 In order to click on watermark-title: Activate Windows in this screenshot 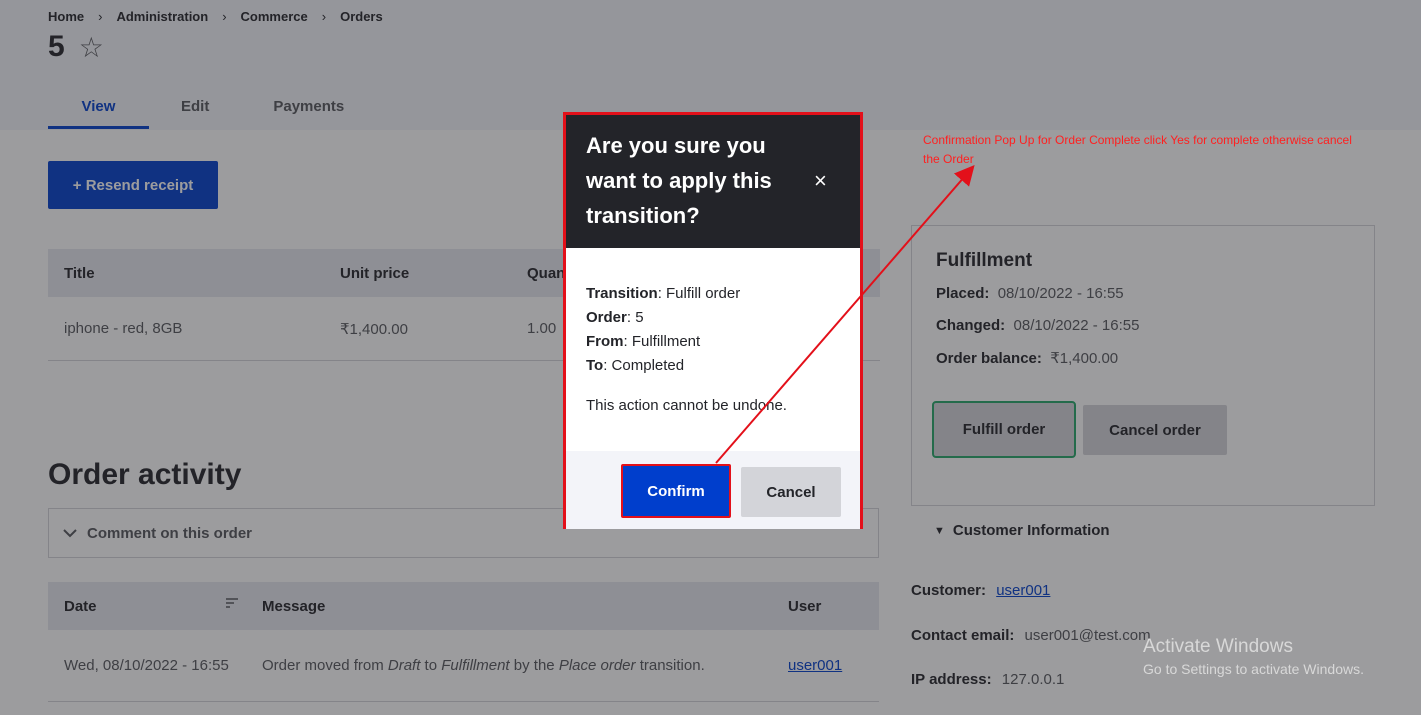, I will do `click(1218, 646)`.